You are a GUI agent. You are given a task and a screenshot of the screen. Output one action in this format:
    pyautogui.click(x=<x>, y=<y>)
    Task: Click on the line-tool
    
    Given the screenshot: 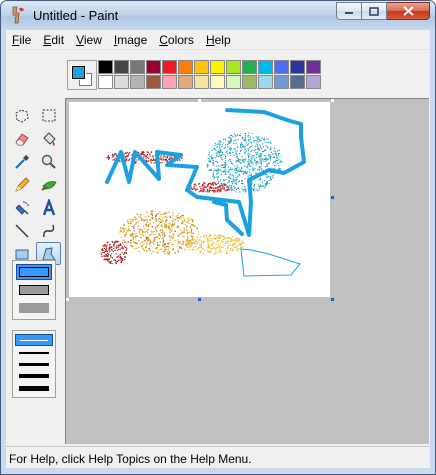 What is the action you would take?
    pyautogui.click(x=21, y=230)
    